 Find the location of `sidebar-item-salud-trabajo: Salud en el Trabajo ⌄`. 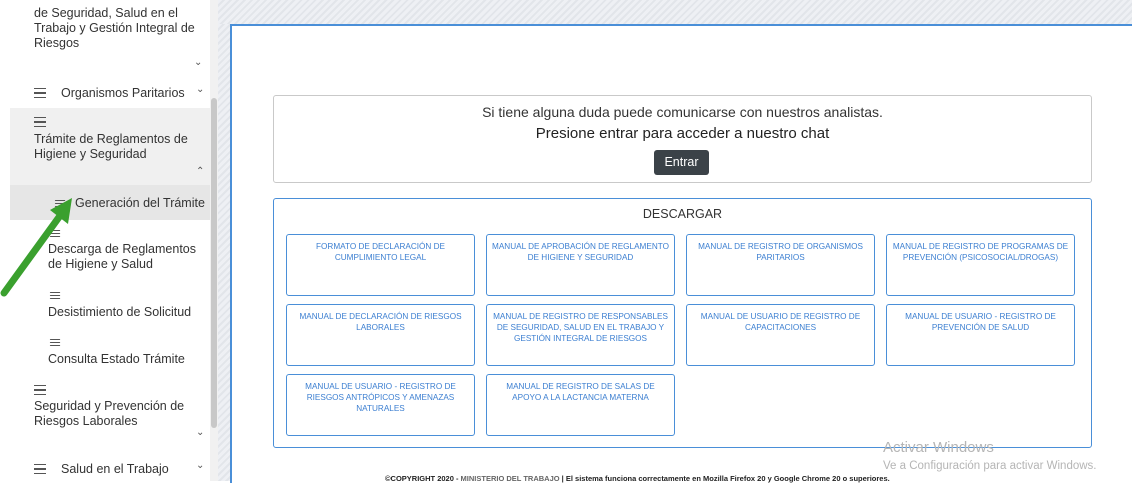

sidebar-item-salud-trabajo: Salud en el Trabajo ⌄ is located at coordinates (105, 470).